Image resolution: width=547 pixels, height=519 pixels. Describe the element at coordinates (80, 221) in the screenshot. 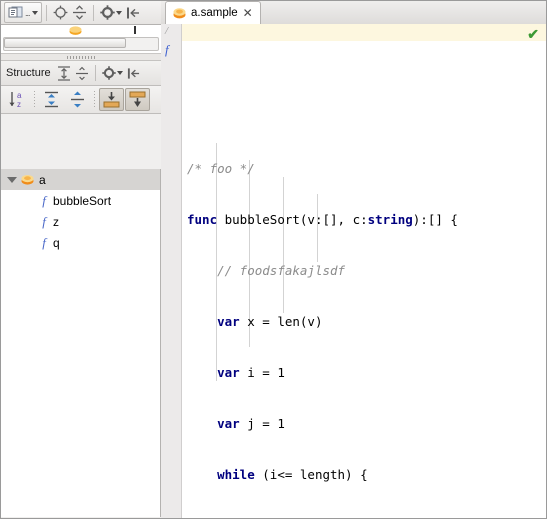

I see `tree-node-z: f z` at that location.